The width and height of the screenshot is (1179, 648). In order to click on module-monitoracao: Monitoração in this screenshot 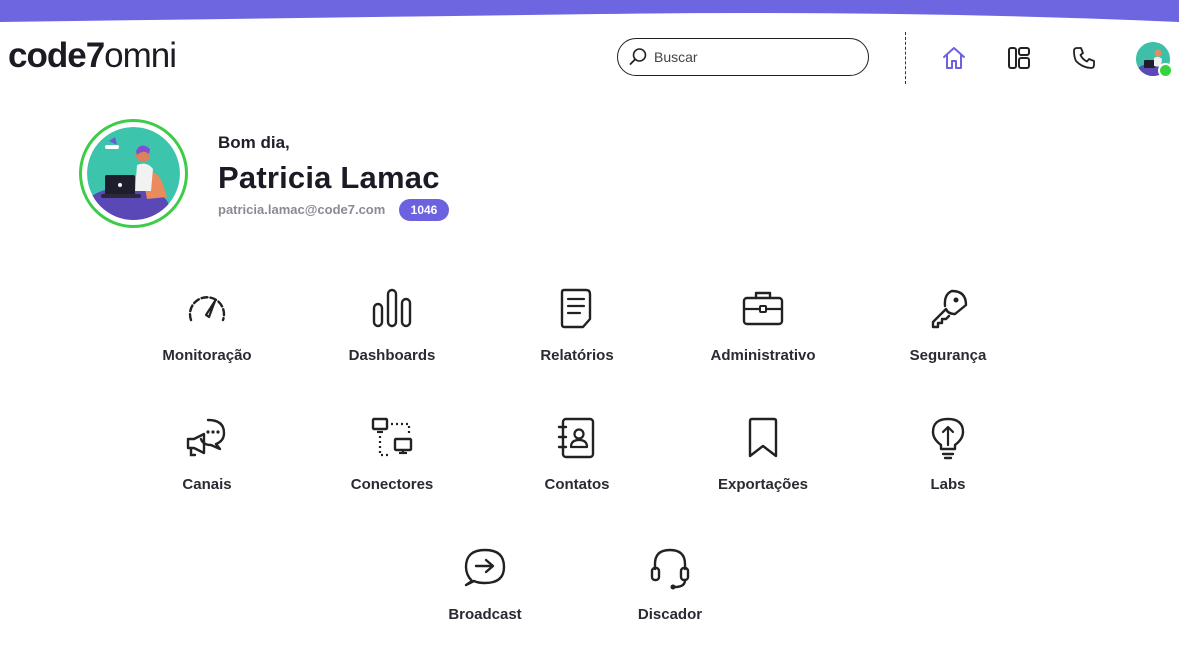, I will do `click(207, 333)`.